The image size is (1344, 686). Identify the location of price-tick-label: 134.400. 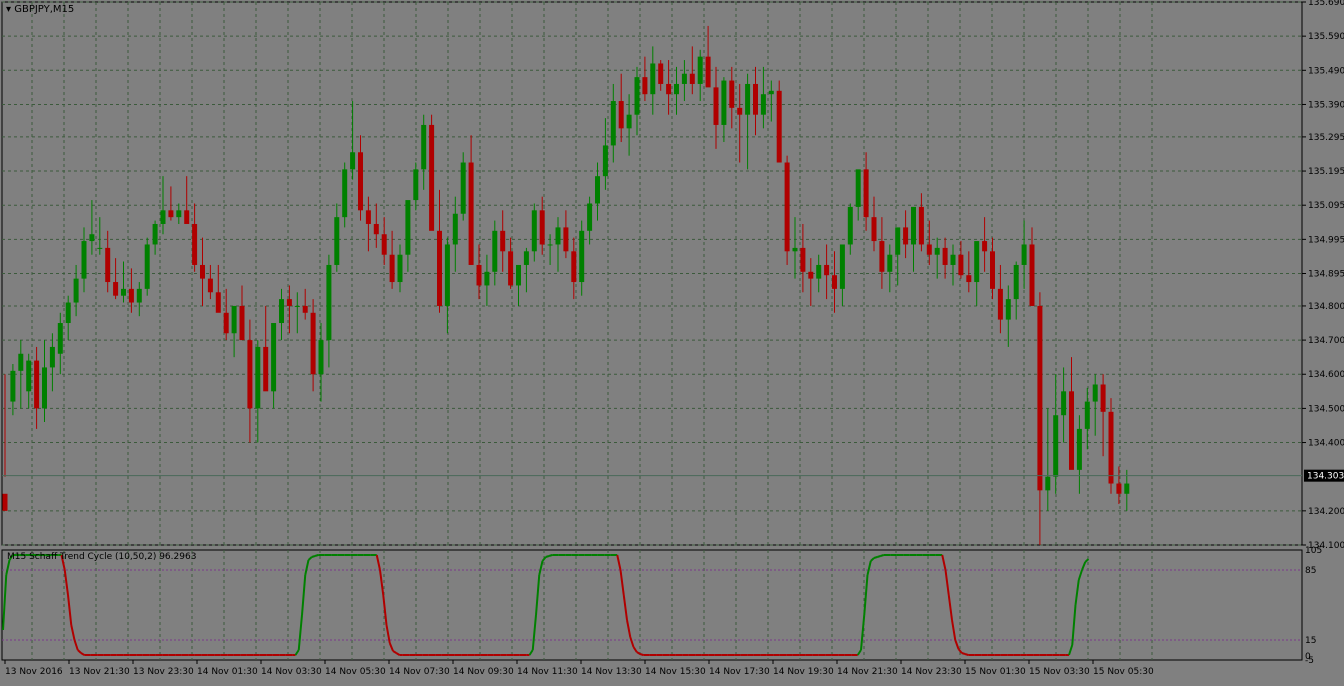
(1326, 444).